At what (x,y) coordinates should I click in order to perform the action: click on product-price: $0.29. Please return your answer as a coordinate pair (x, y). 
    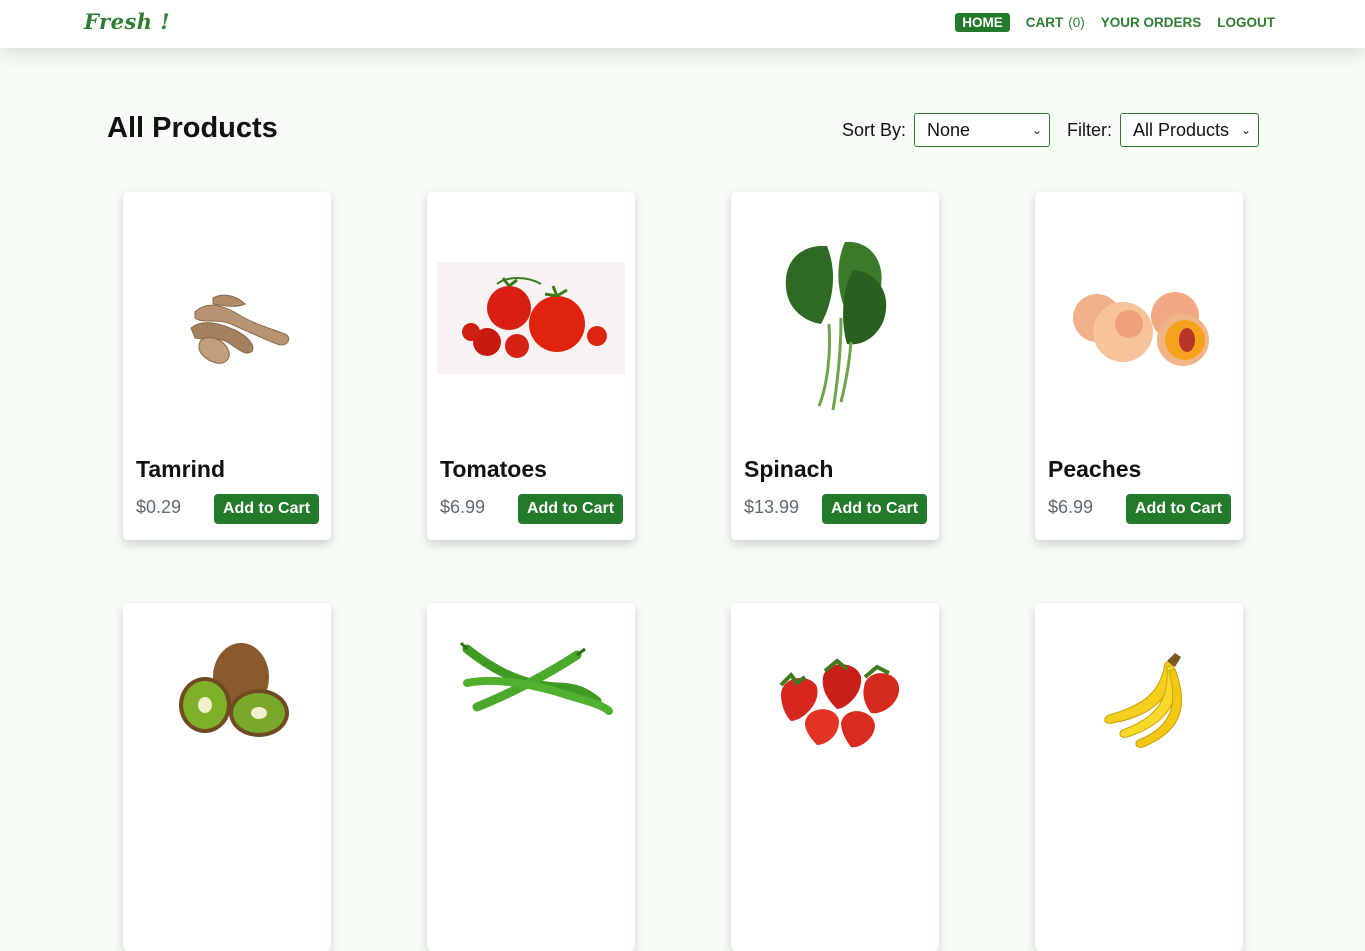
    Looking at the image, I should click on (159, 507).